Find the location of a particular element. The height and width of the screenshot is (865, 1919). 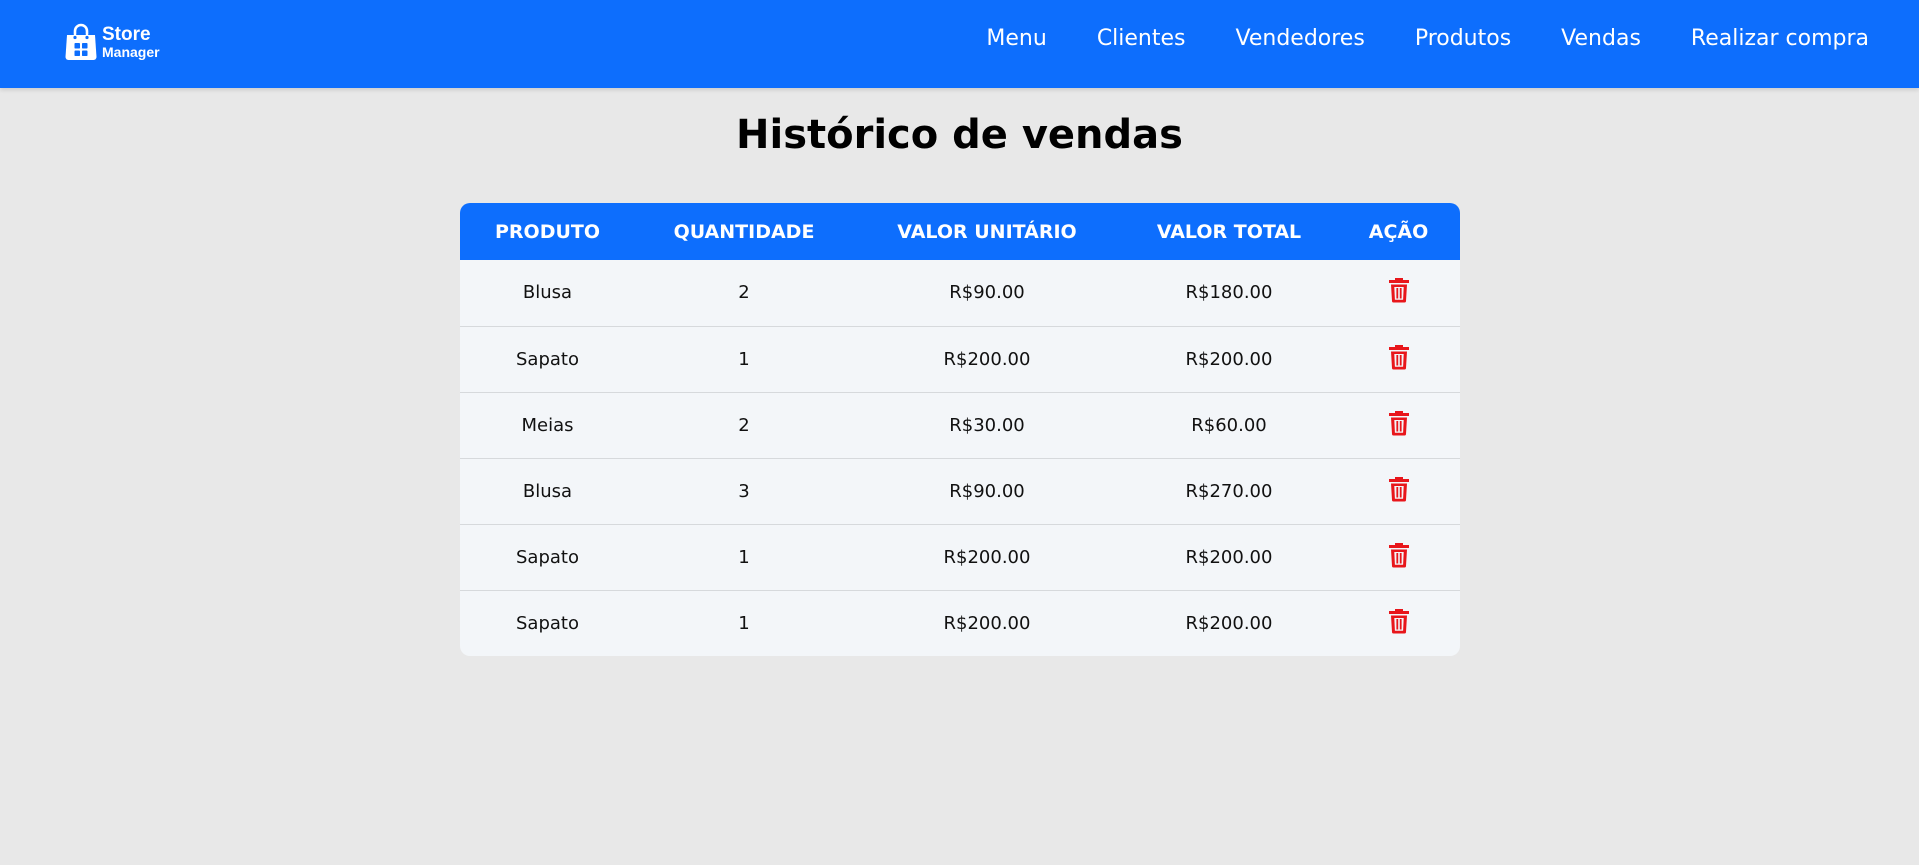

cell-valor-unitario: R$30.00 is located at coordinates (987, 425).